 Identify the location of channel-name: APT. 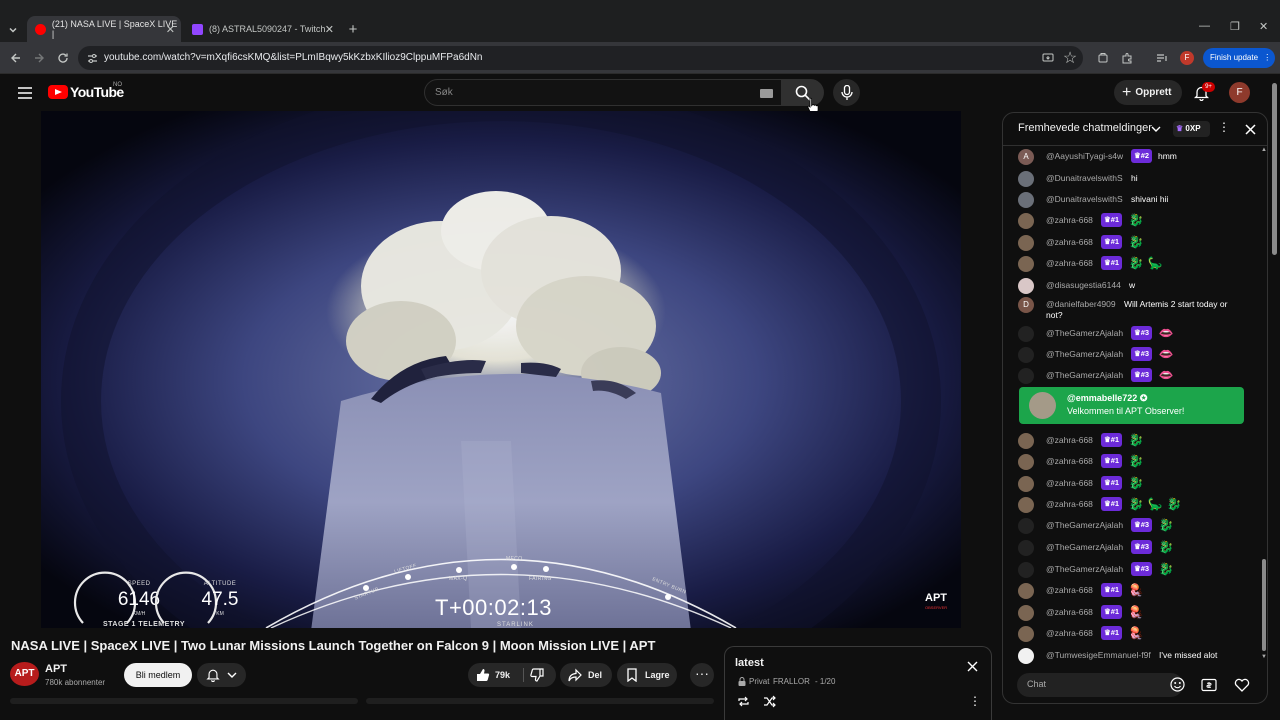
(56, 669).